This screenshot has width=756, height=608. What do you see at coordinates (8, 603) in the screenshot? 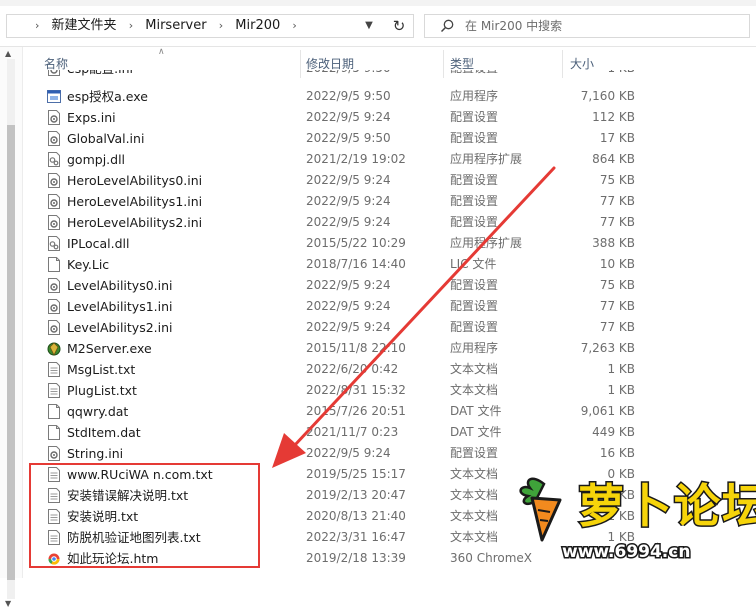
I see `scroll-down-icon: ▼` at bounding box center [8, 603].